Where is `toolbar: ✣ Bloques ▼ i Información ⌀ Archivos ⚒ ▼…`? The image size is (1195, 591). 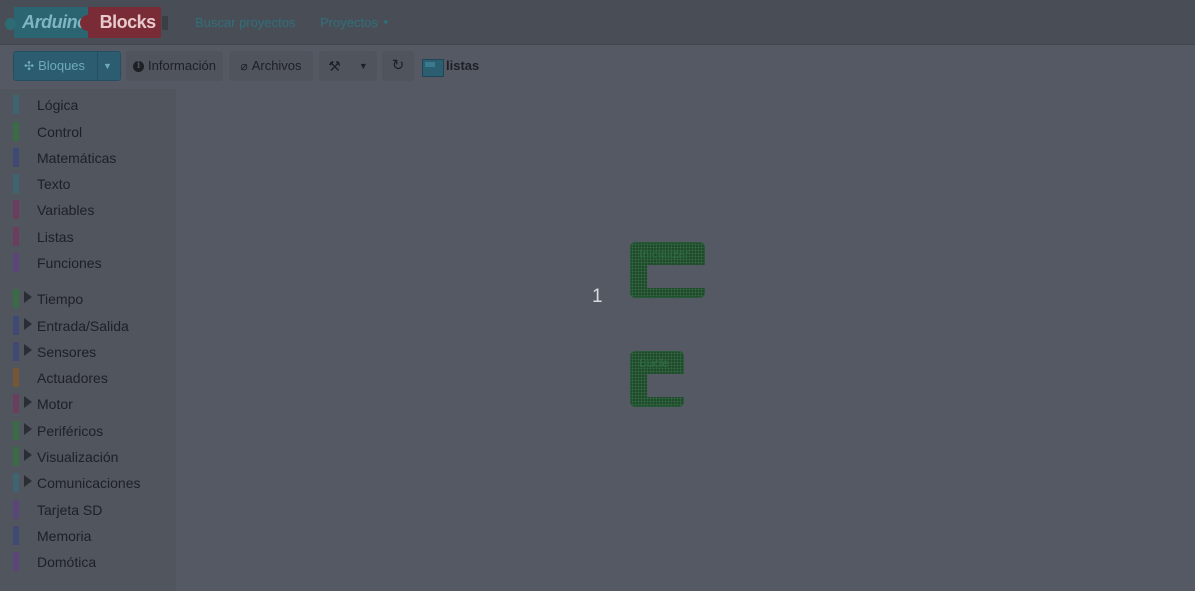
toolbar: ✣ Bloques ▼ i Información ⌀ Archivos ⚒ ▼… is located at coordinates (597, 65).